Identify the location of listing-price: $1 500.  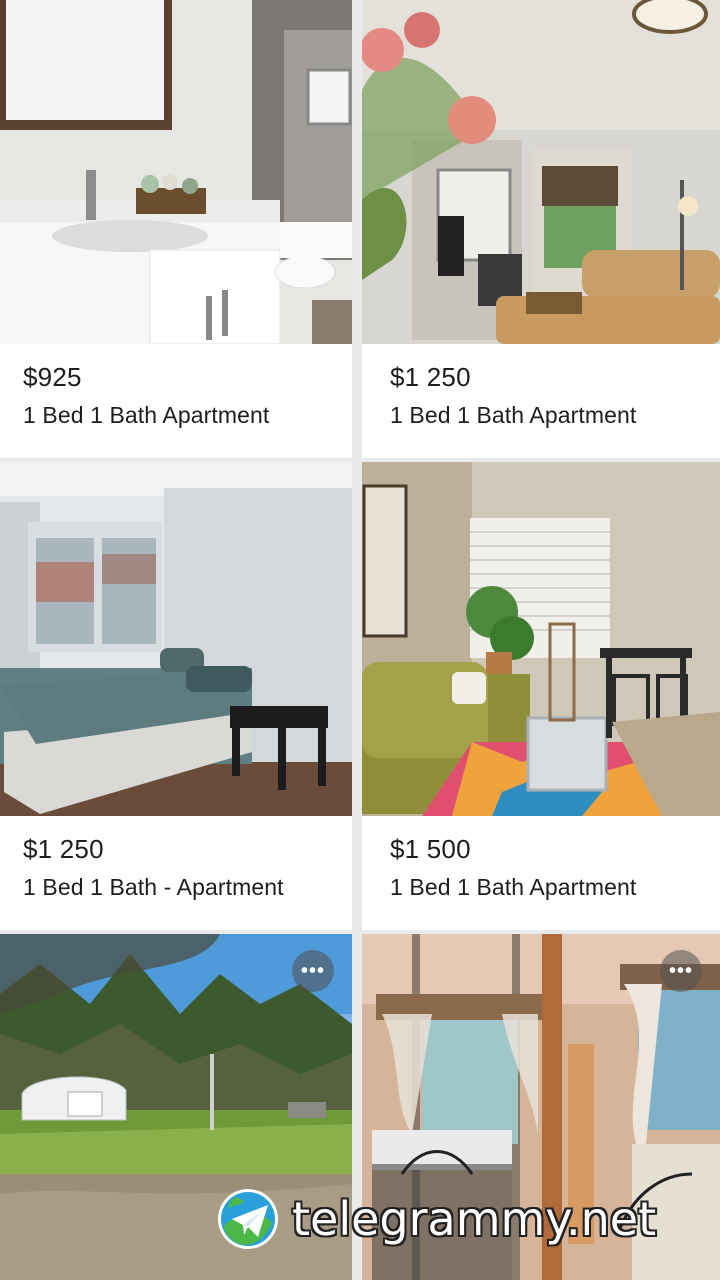
(430, 849).